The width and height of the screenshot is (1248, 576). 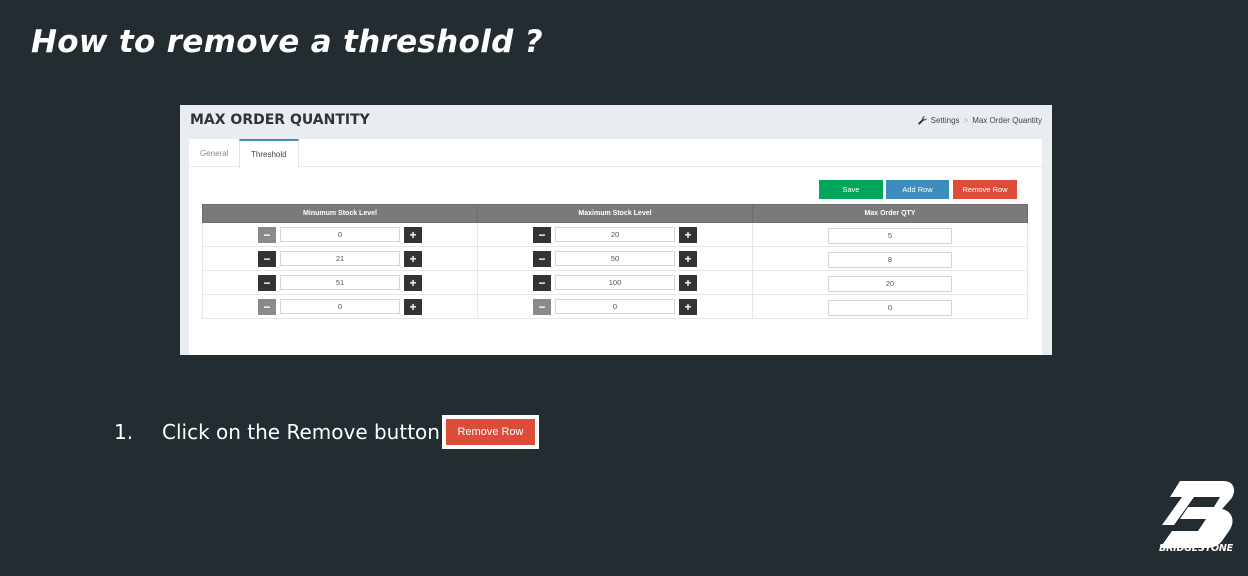 I want to click on remove-row-button: Remove Row, so click(x=985, y=189).